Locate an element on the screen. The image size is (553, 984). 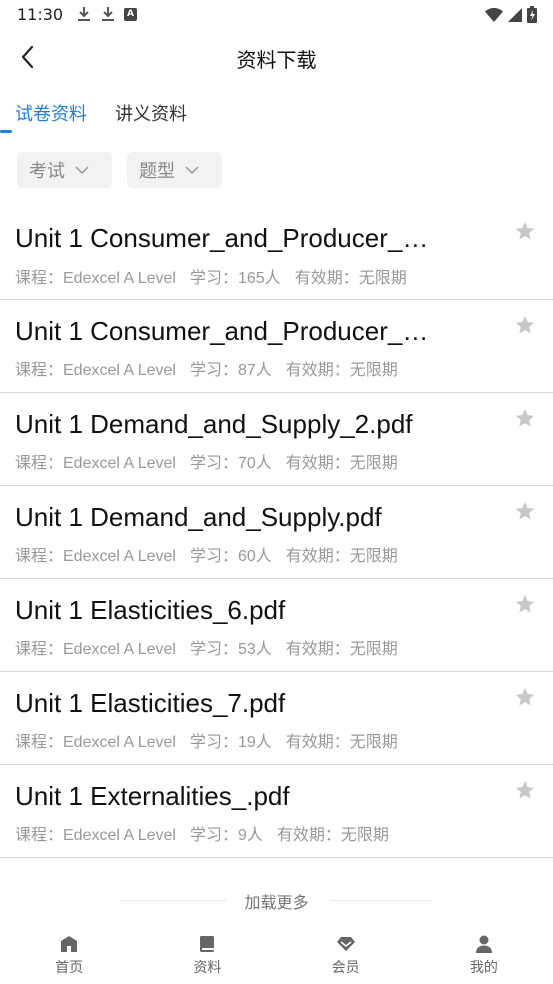
book-icon is located at coordinates (207, 944).